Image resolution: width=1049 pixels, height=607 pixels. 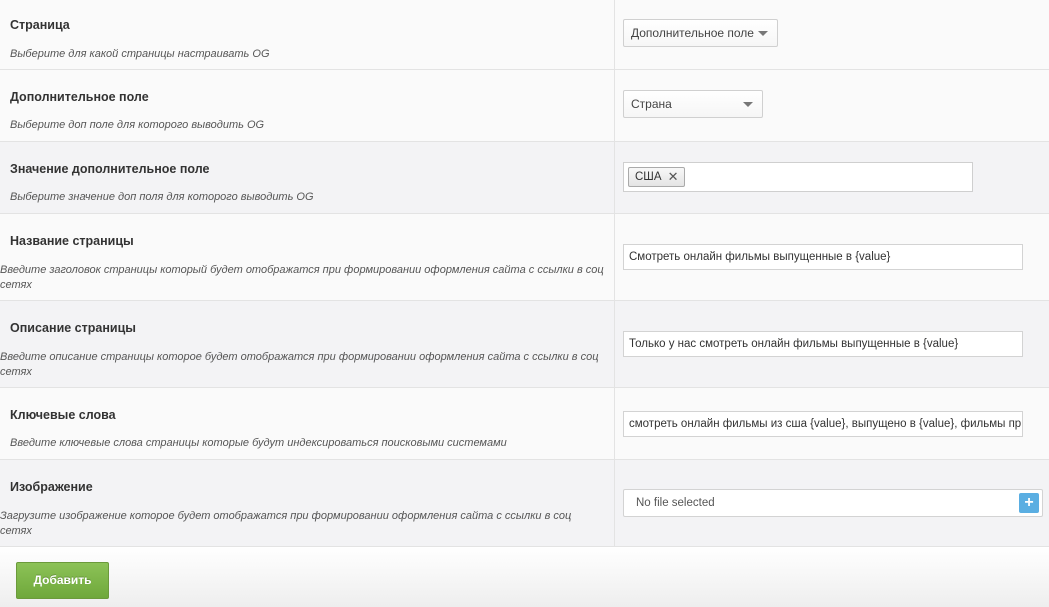 What do you see at coordinates (40, 25) in the screenshot?
I see `field-title: Страница` at bounding box center [40, 25].